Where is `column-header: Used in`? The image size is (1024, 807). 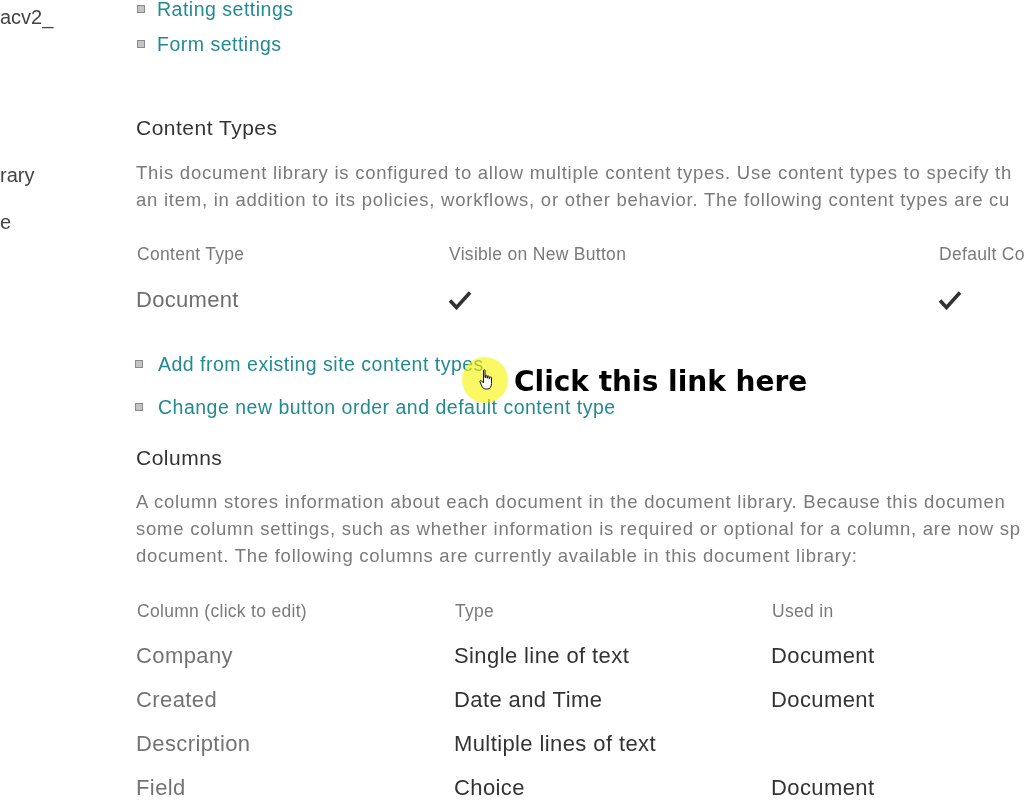 column-header: Used in is located at coordinates (803, 611).